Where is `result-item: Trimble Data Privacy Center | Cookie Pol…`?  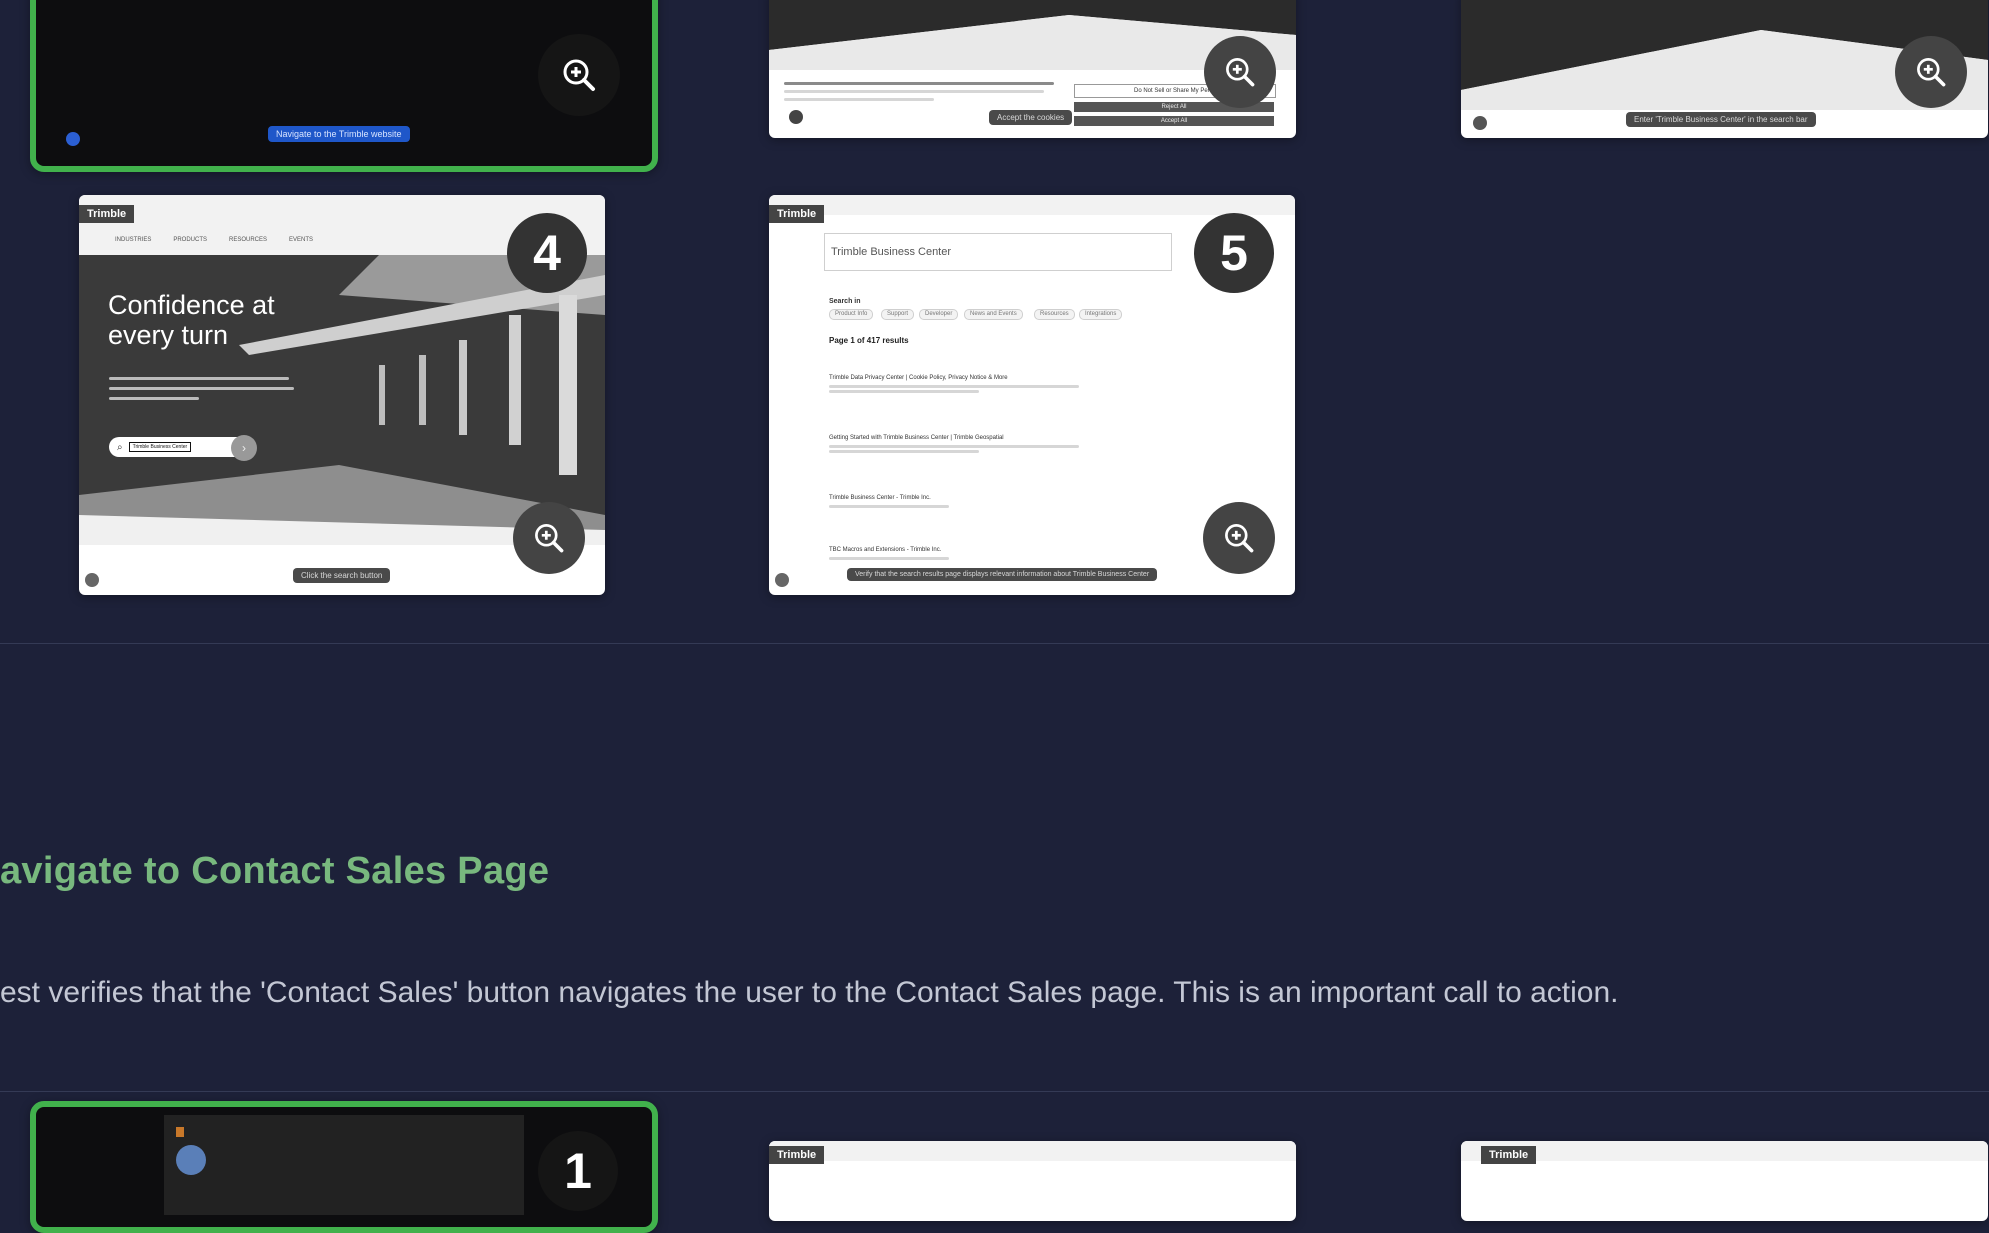
result-item: Trimble Data Privacy Center | Cookie Pol… is located at coordinates (959, 384).